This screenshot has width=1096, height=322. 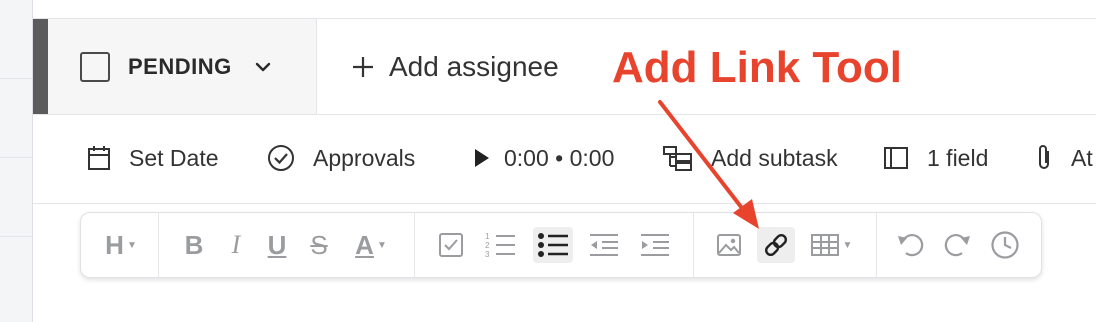 I want to click on checkbox-icon, so click(x=95, y=66).